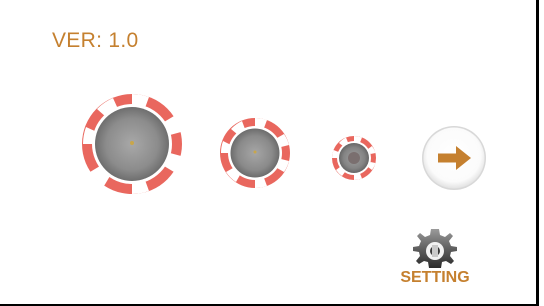  I want to click on chip-large, so click(132, 144).